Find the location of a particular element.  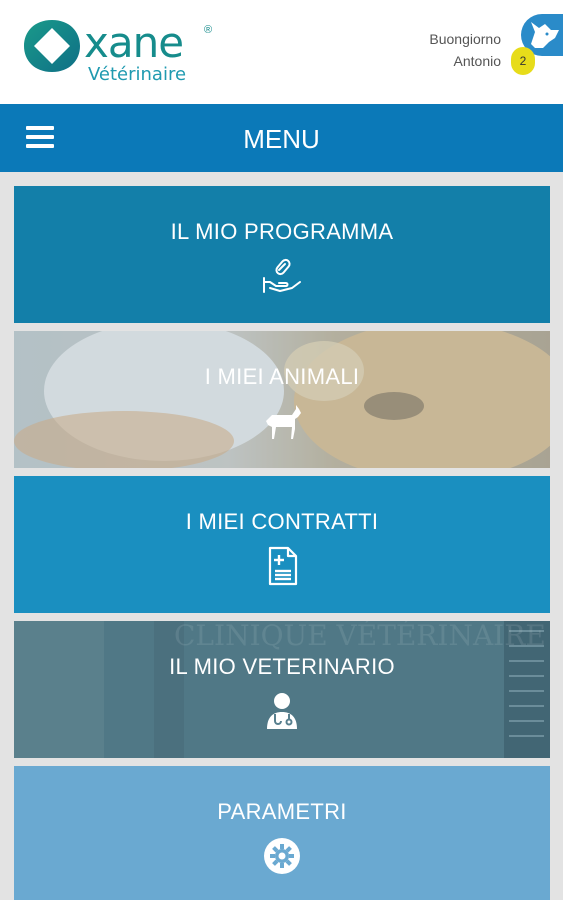

logo-wordmark: xane is located at coordinates (134, 42).